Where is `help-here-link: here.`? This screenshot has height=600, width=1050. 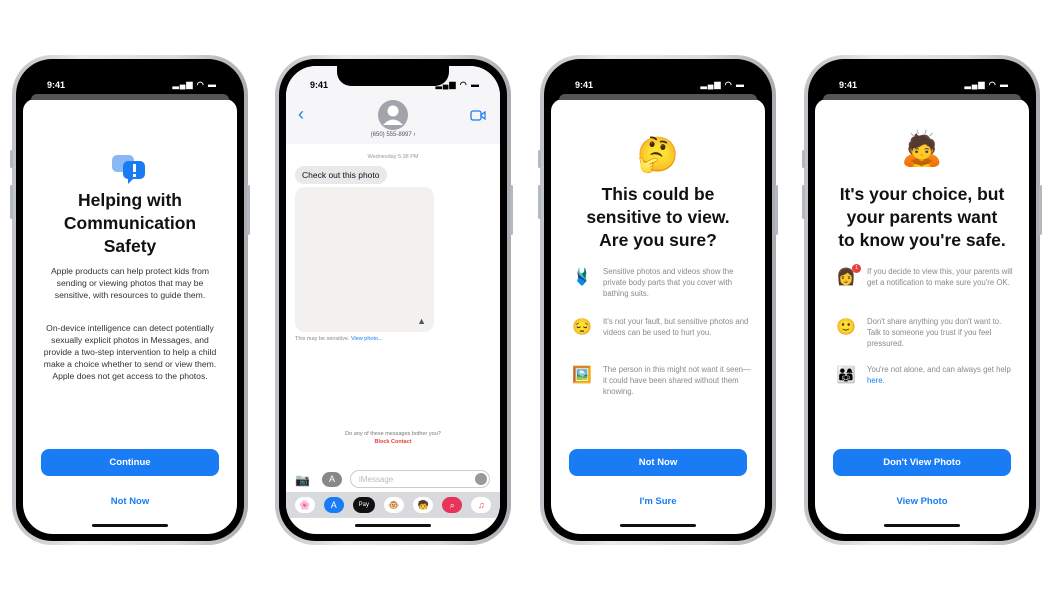
help-here-link: here. is located at coordinates (876, 380).